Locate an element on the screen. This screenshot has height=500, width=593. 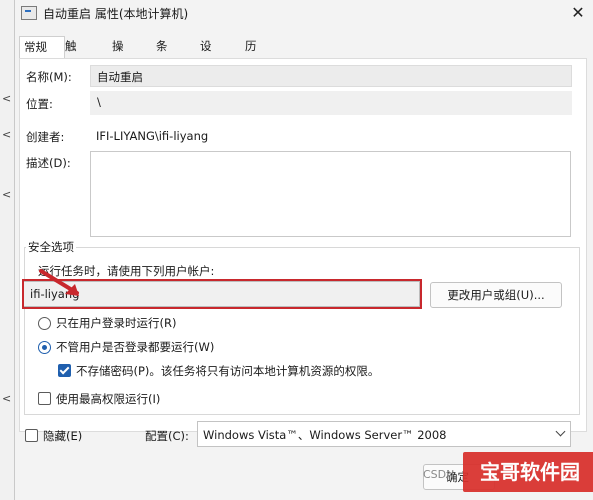
location-field: \ is located at coordinates (331, 103).